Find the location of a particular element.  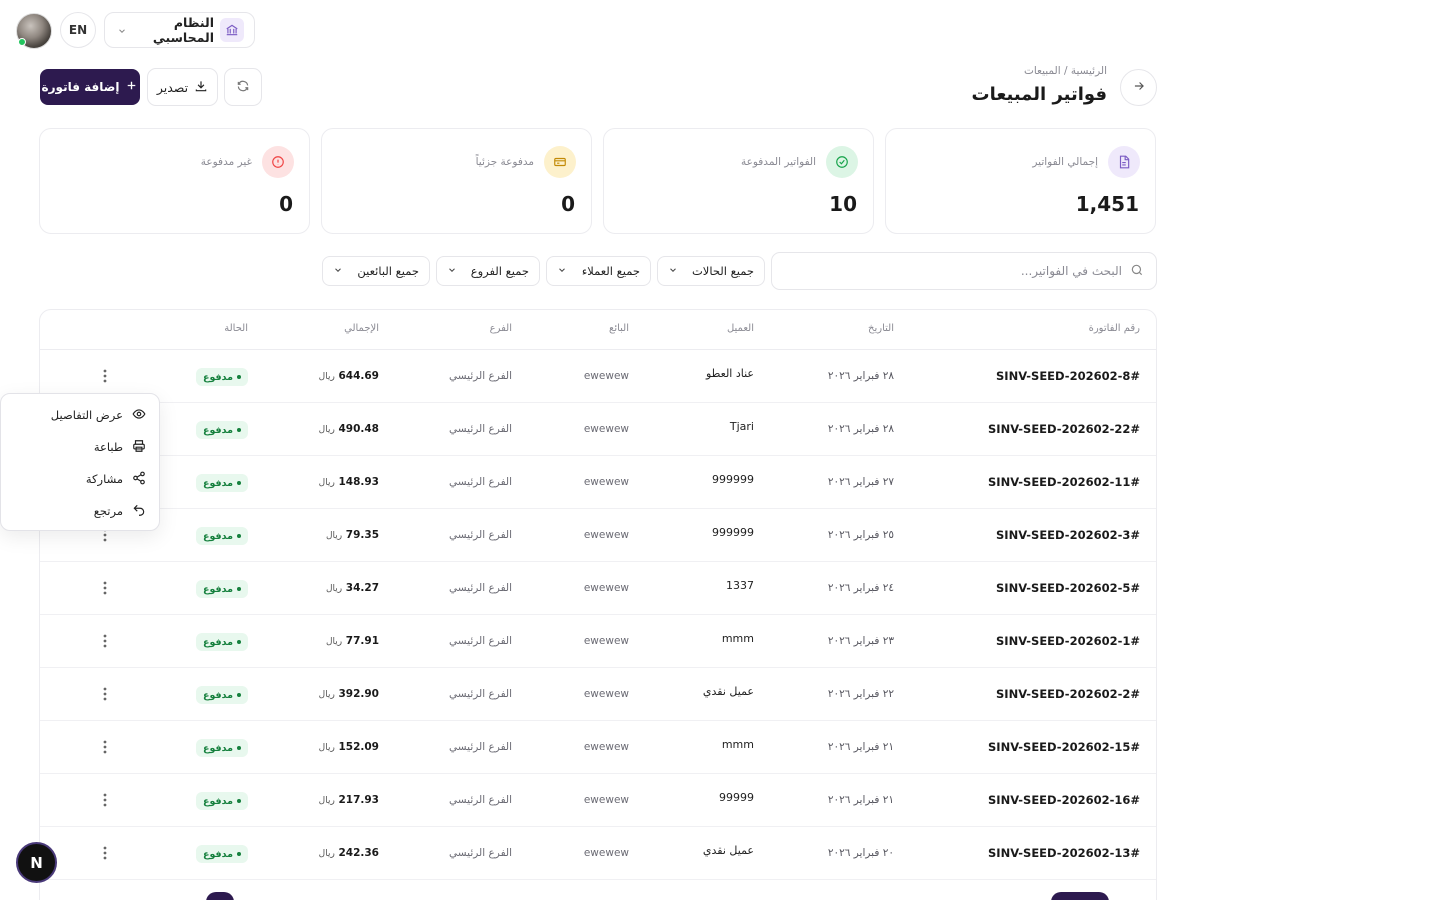

invoice-date: ٢٣ فبراير ٢٠٢٦ is located at coordinates (860, 641).